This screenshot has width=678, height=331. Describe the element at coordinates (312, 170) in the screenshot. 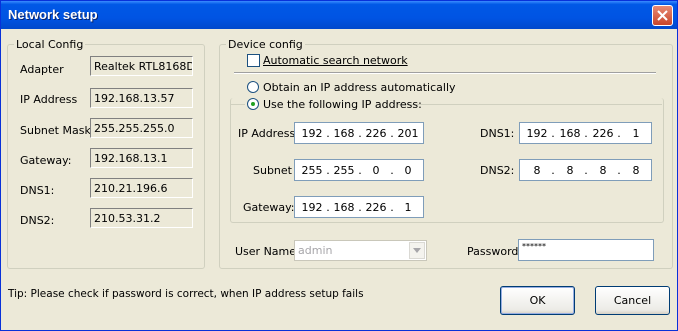

I see `subnet-octet-1: 255` at that location.